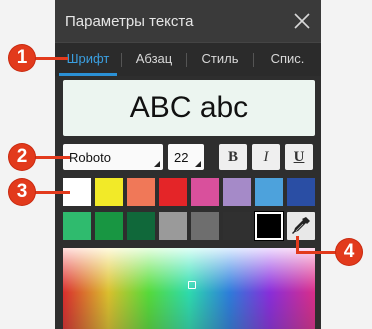  I want to click on callout-marker-4: 4, so click(349, 252).